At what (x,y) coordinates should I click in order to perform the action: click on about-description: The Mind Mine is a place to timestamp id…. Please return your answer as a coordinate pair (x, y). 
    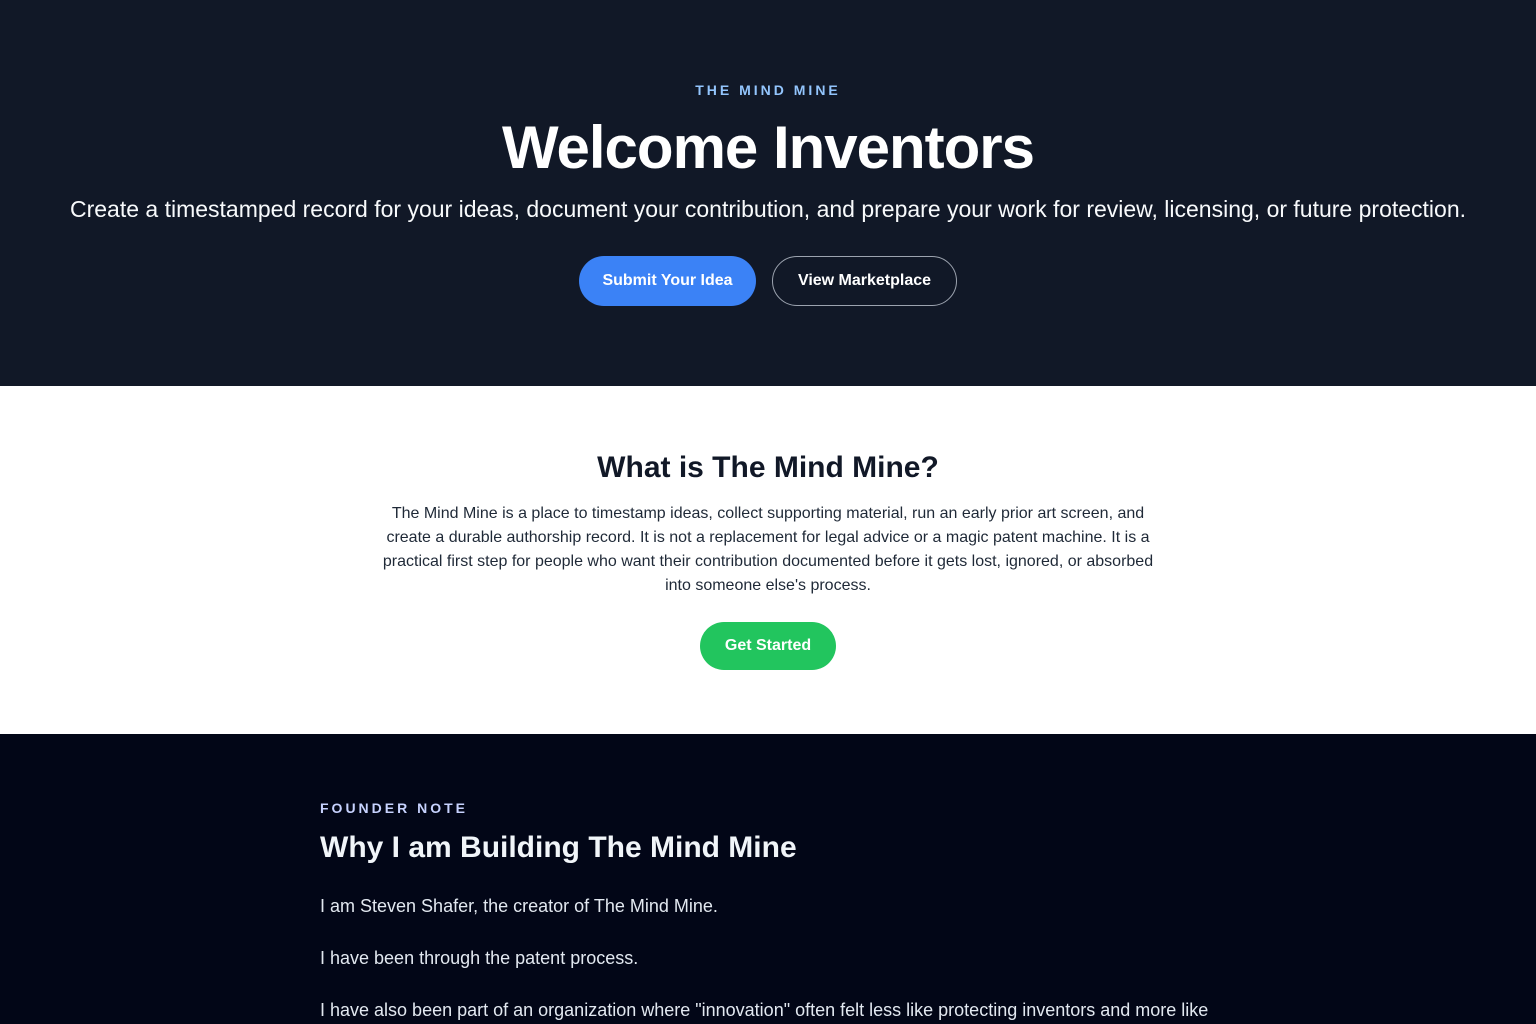
    Looking at the image, I should click on (768, 549).